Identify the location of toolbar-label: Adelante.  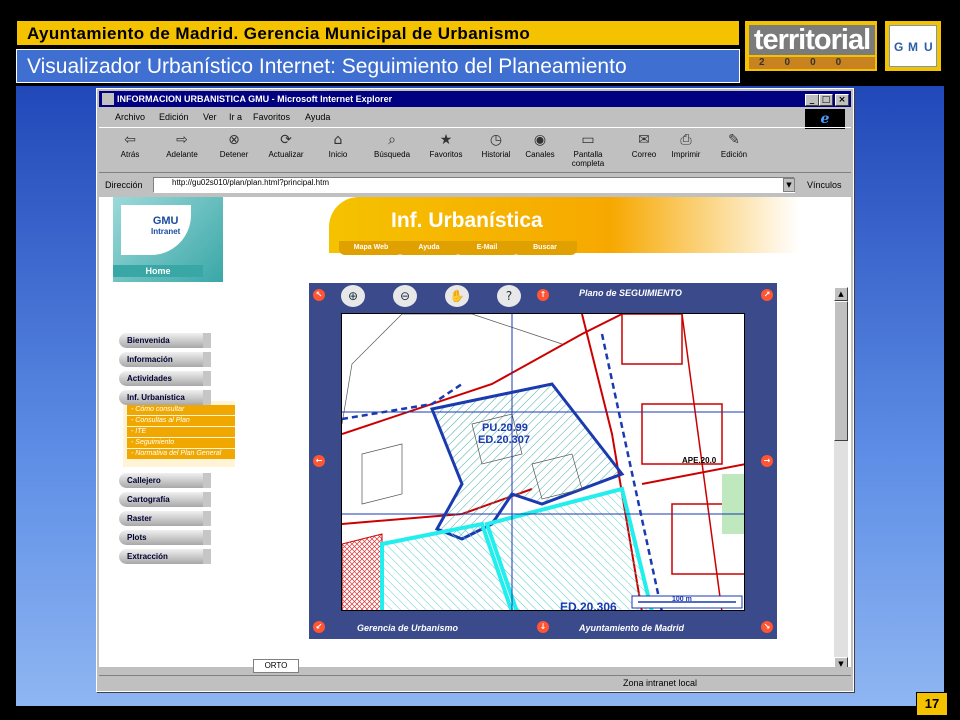
(182, 154).